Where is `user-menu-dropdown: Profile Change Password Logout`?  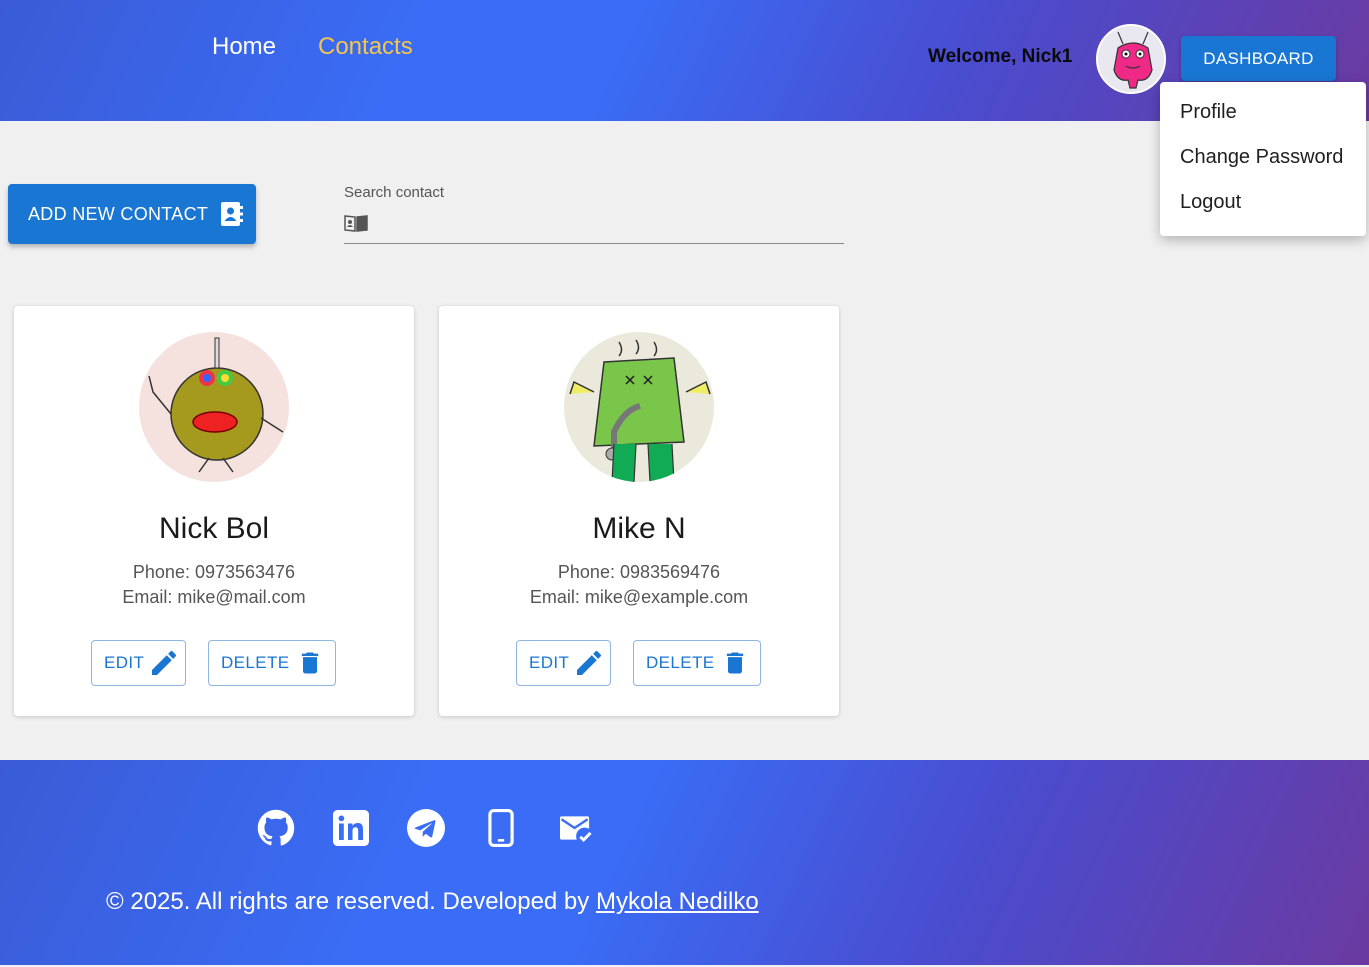 user-menu-dropdown: Profile Change Password Logout is located at coordinates (1263, 159).